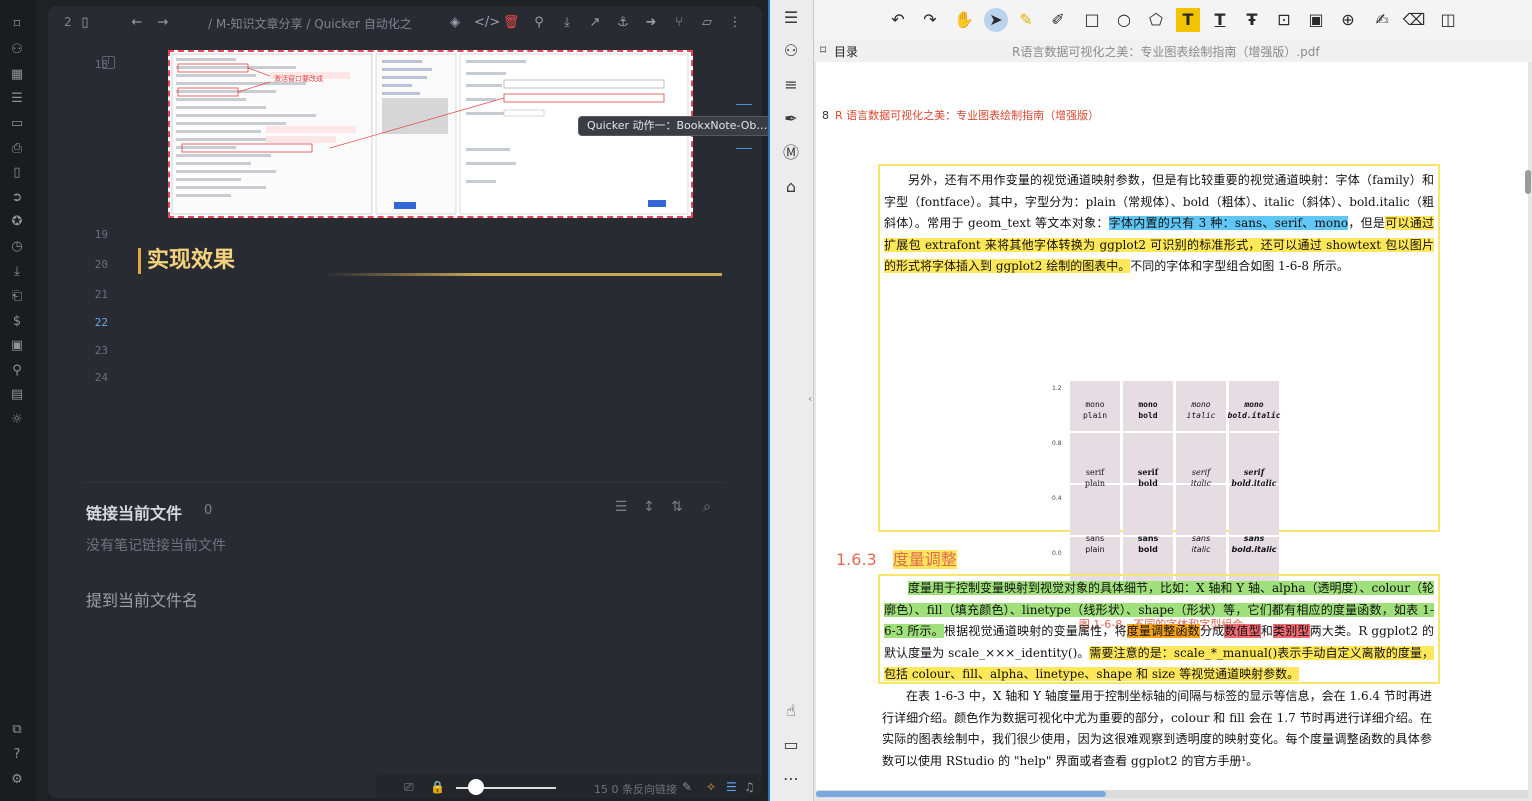 The image size is (1532, 801). I want to click on collapse-sidebar-icon: ‹, so click(810, 398).